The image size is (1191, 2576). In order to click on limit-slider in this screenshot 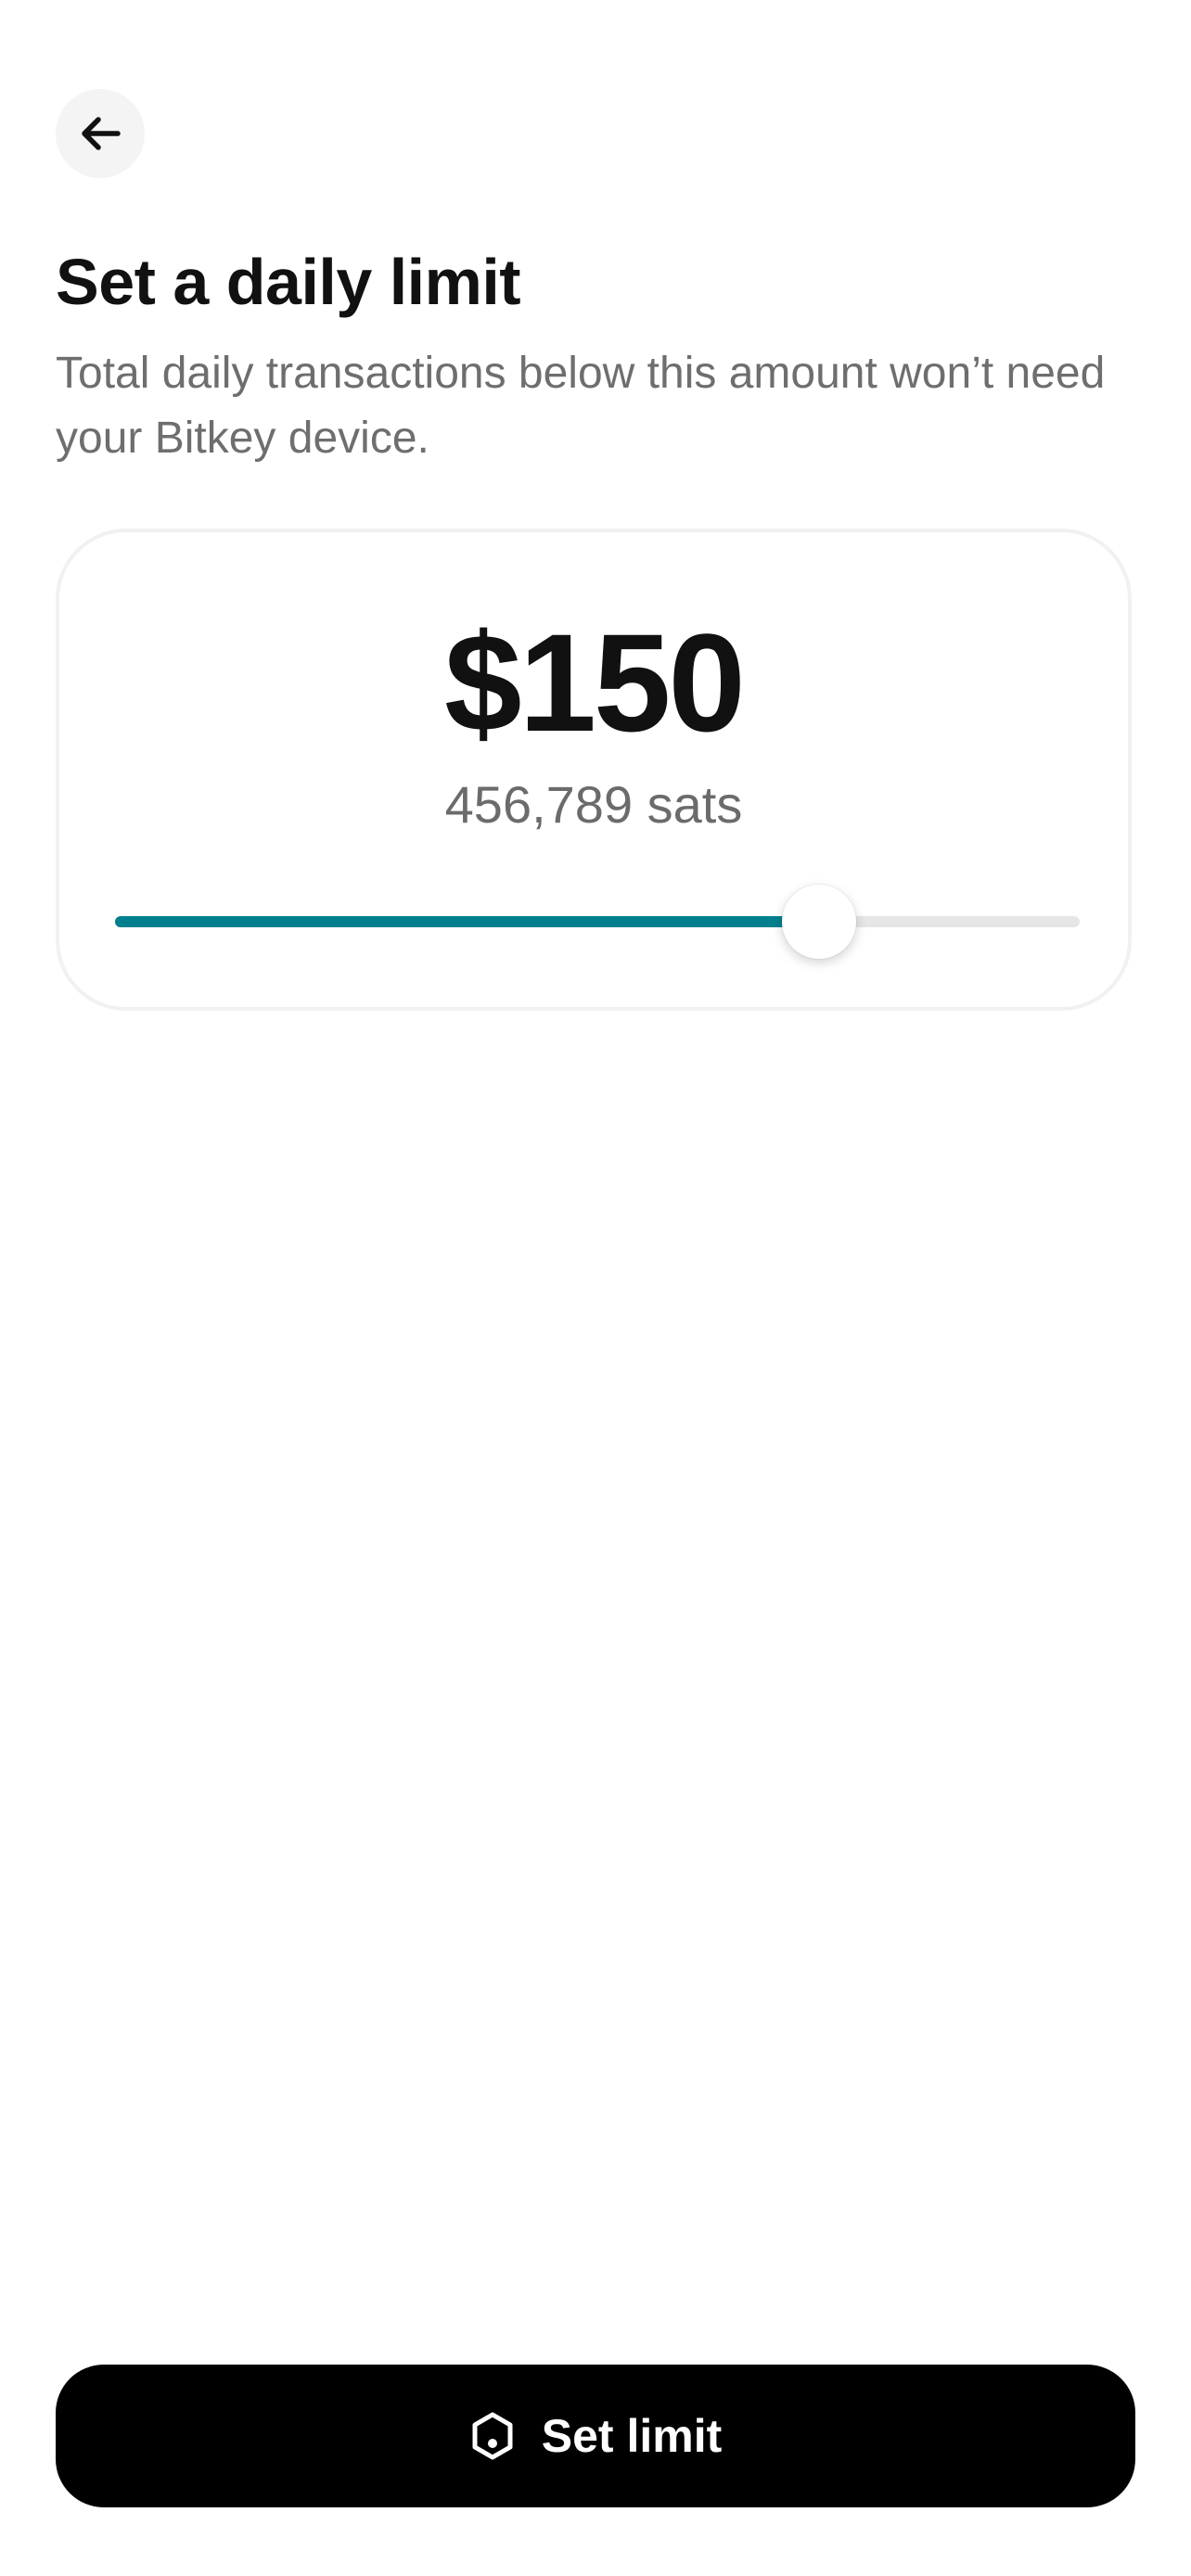, I will do `click(597, 922)`.